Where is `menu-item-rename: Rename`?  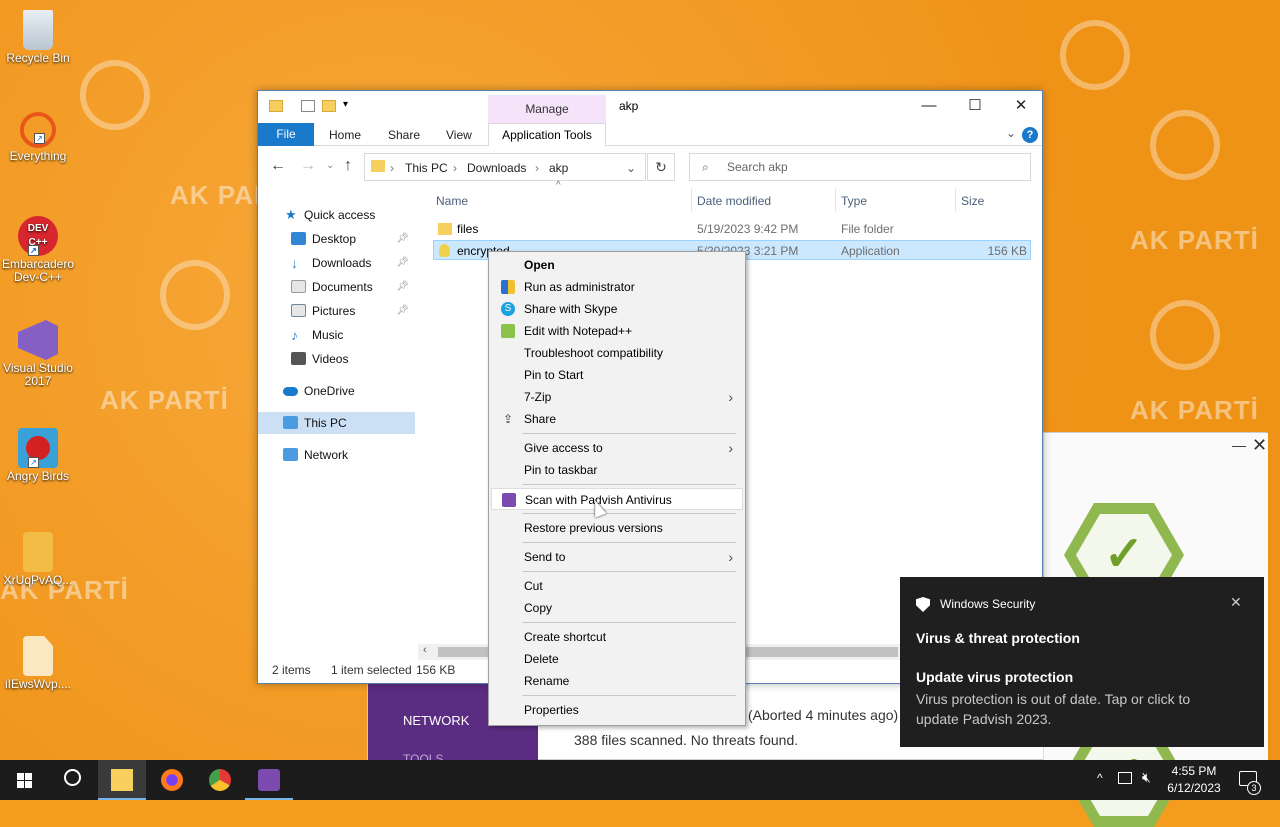
menu-item-rename: Rename is located at coordinates (617, 681).